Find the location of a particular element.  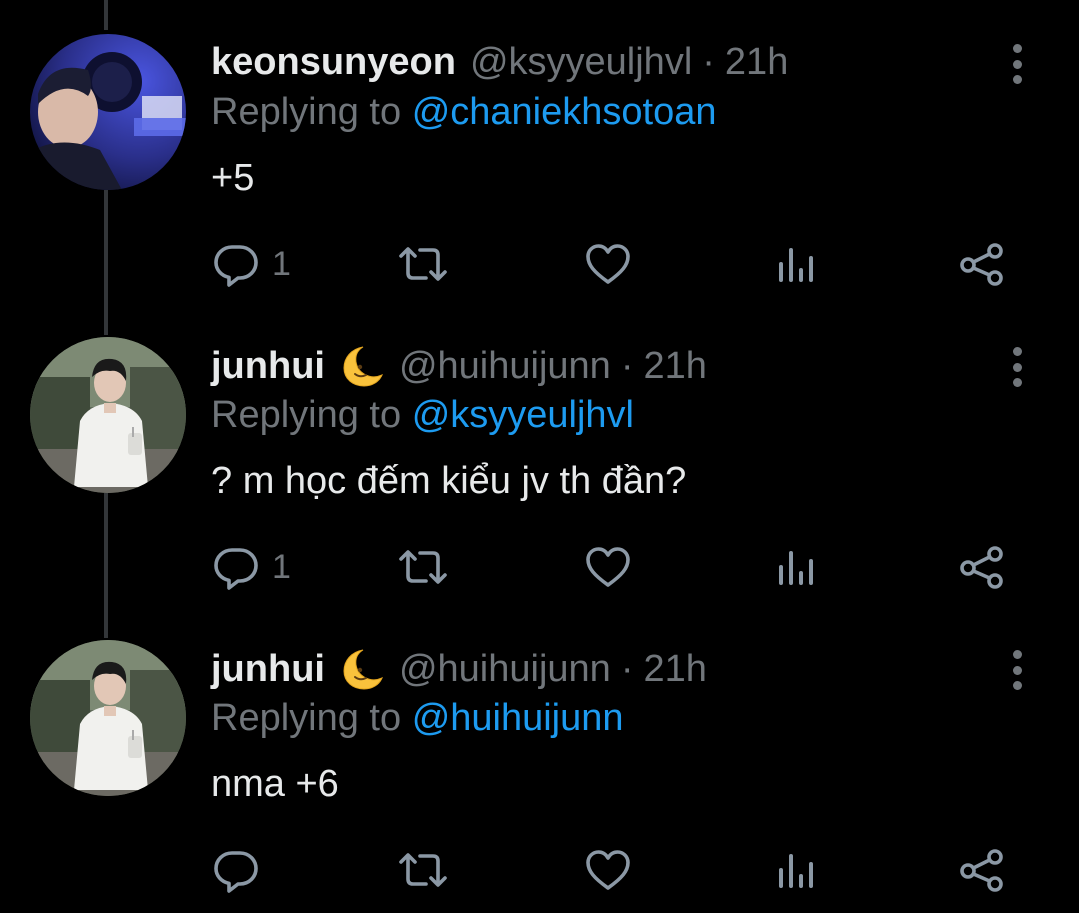

replying-to-line: Replying to @ksyyeuljhvl is located at coordinates (422, 415).